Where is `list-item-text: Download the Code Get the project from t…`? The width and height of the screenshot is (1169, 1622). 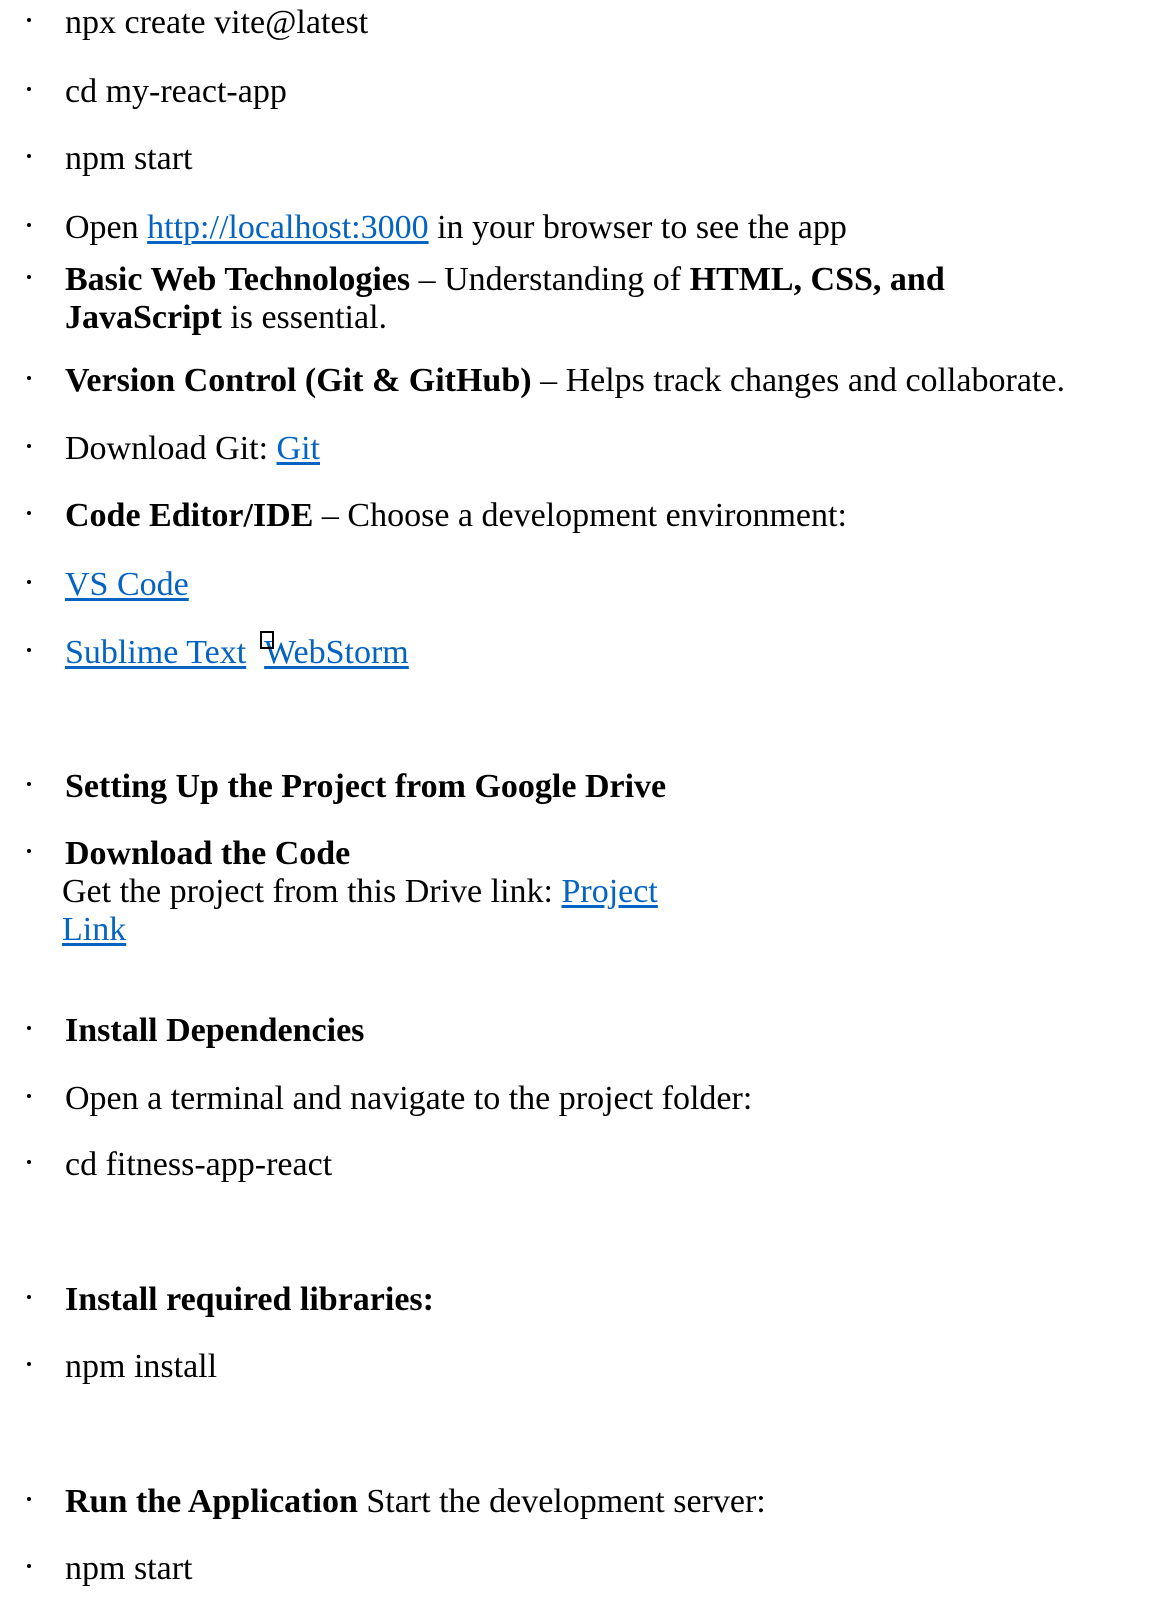
list-item-text: Download the Code Get the project from t… is located at coordinates (360, 892).